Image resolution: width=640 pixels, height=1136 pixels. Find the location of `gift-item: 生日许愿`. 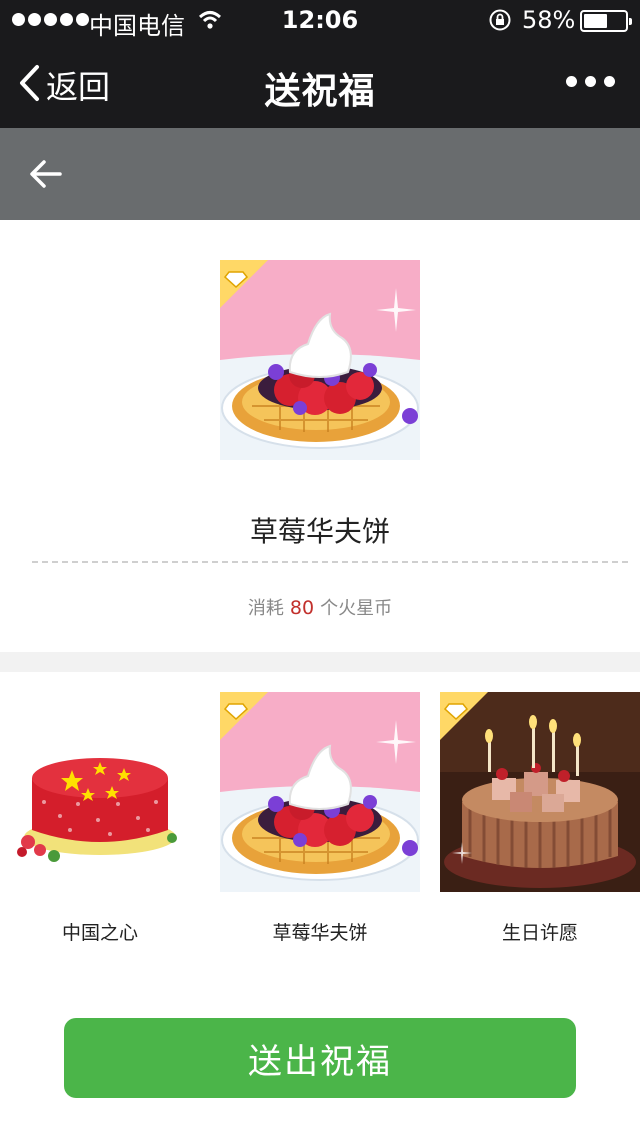

gift-item: 生日许愿 is located at coordinates (540, 818).